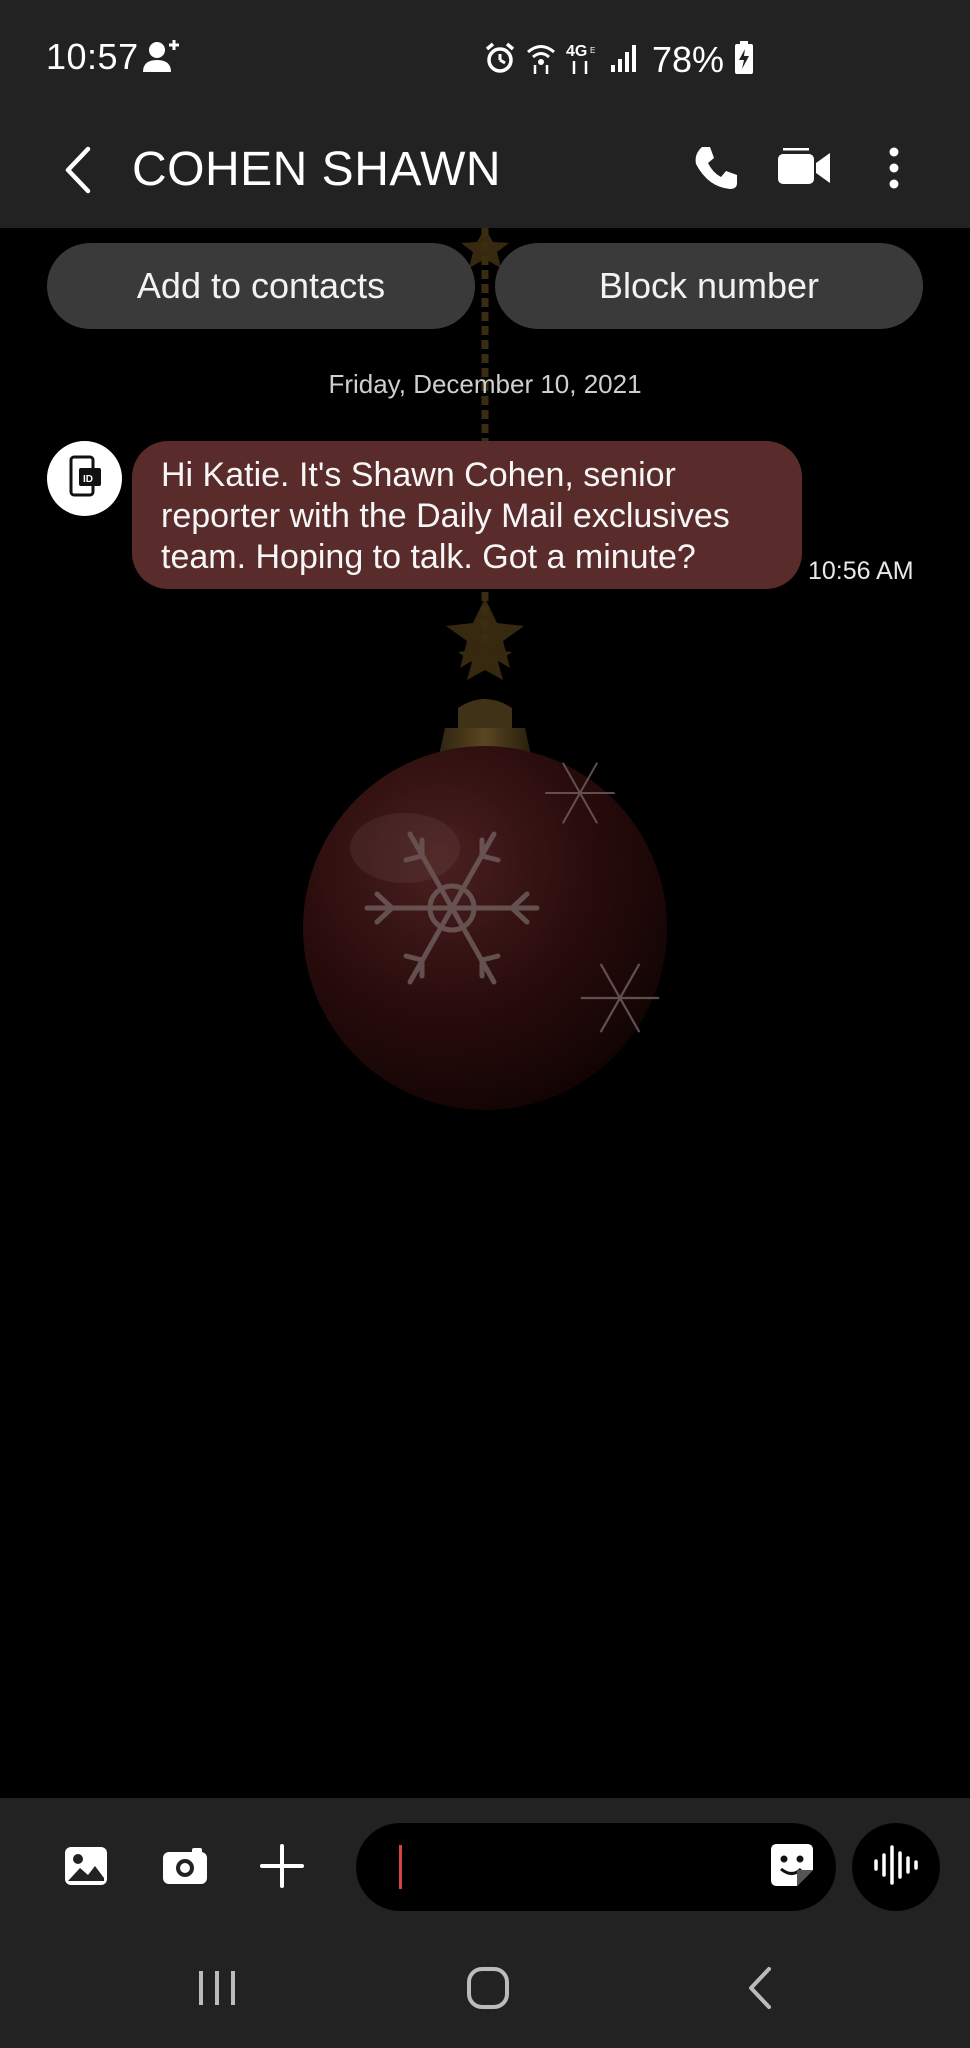  I want to click on svg-text: E, so click(592, 50).